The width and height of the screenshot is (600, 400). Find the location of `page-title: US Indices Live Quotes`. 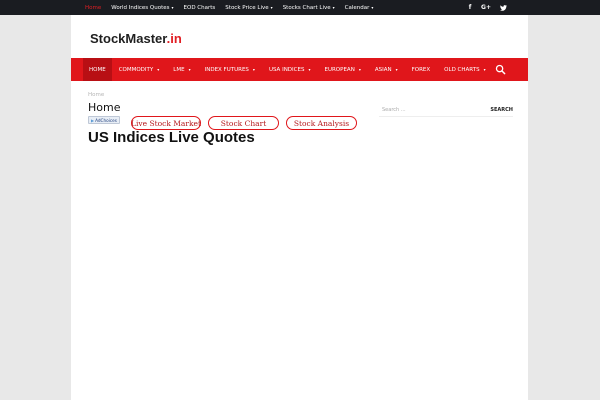

page-title: US Indices Live Quotes is located at coordinates (171, 137).